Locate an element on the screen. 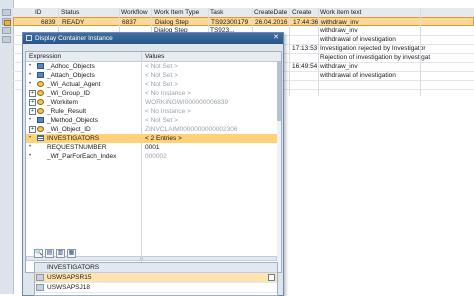  col-type: Work Item Type is located at coordinates (176, 12).